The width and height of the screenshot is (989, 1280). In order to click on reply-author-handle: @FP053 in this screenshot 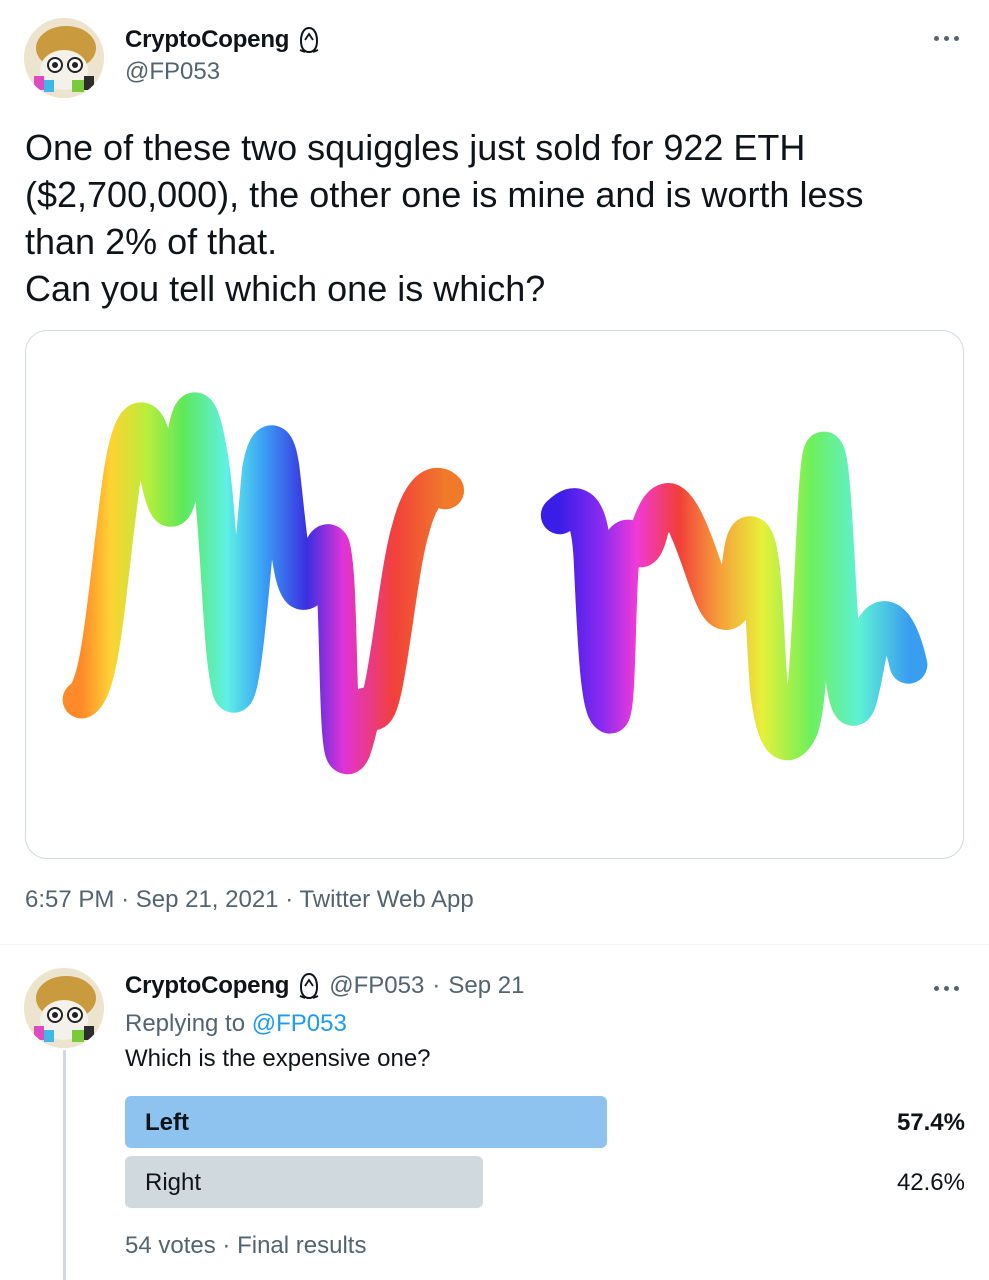, I will do `click(376, 986)`.